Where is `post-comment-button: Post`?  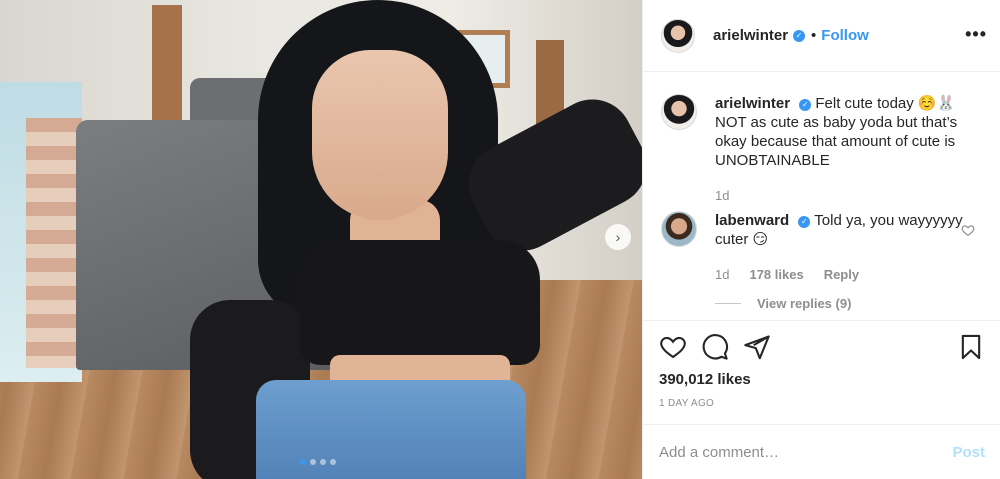 post-comment-button: Post is located at coordinates (968, 452).